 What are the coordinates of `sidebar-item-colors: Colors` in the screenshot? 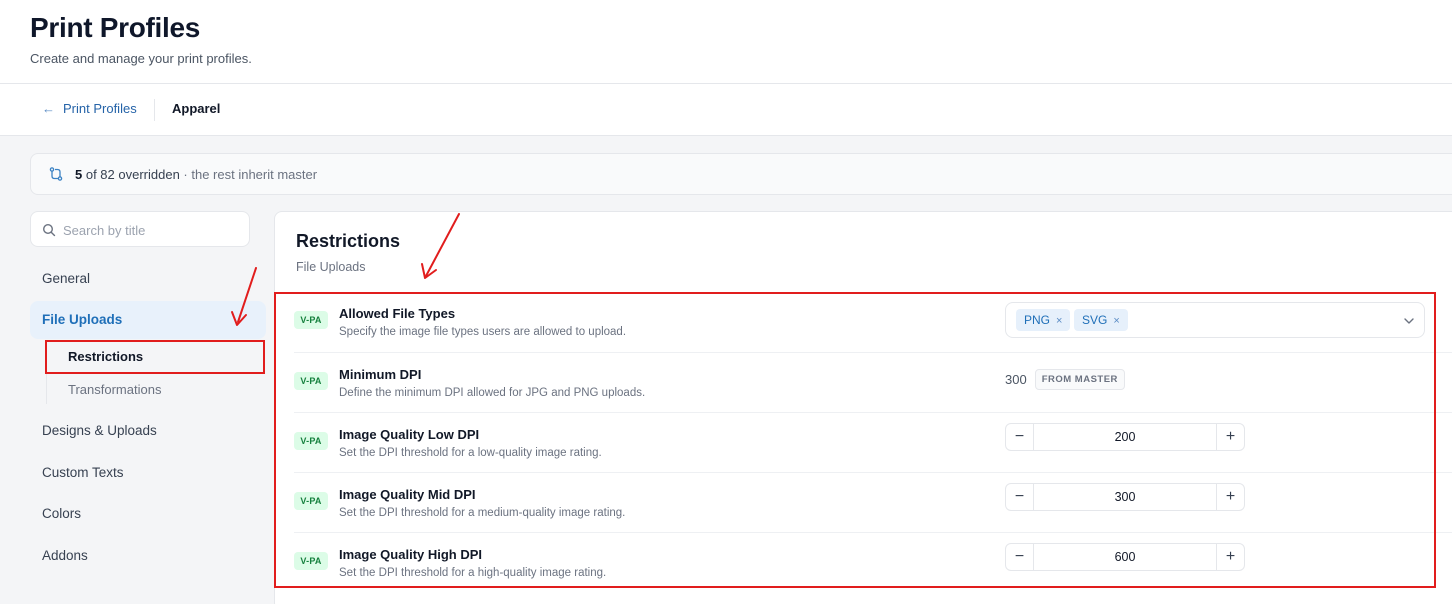 It's located at (61, 513).